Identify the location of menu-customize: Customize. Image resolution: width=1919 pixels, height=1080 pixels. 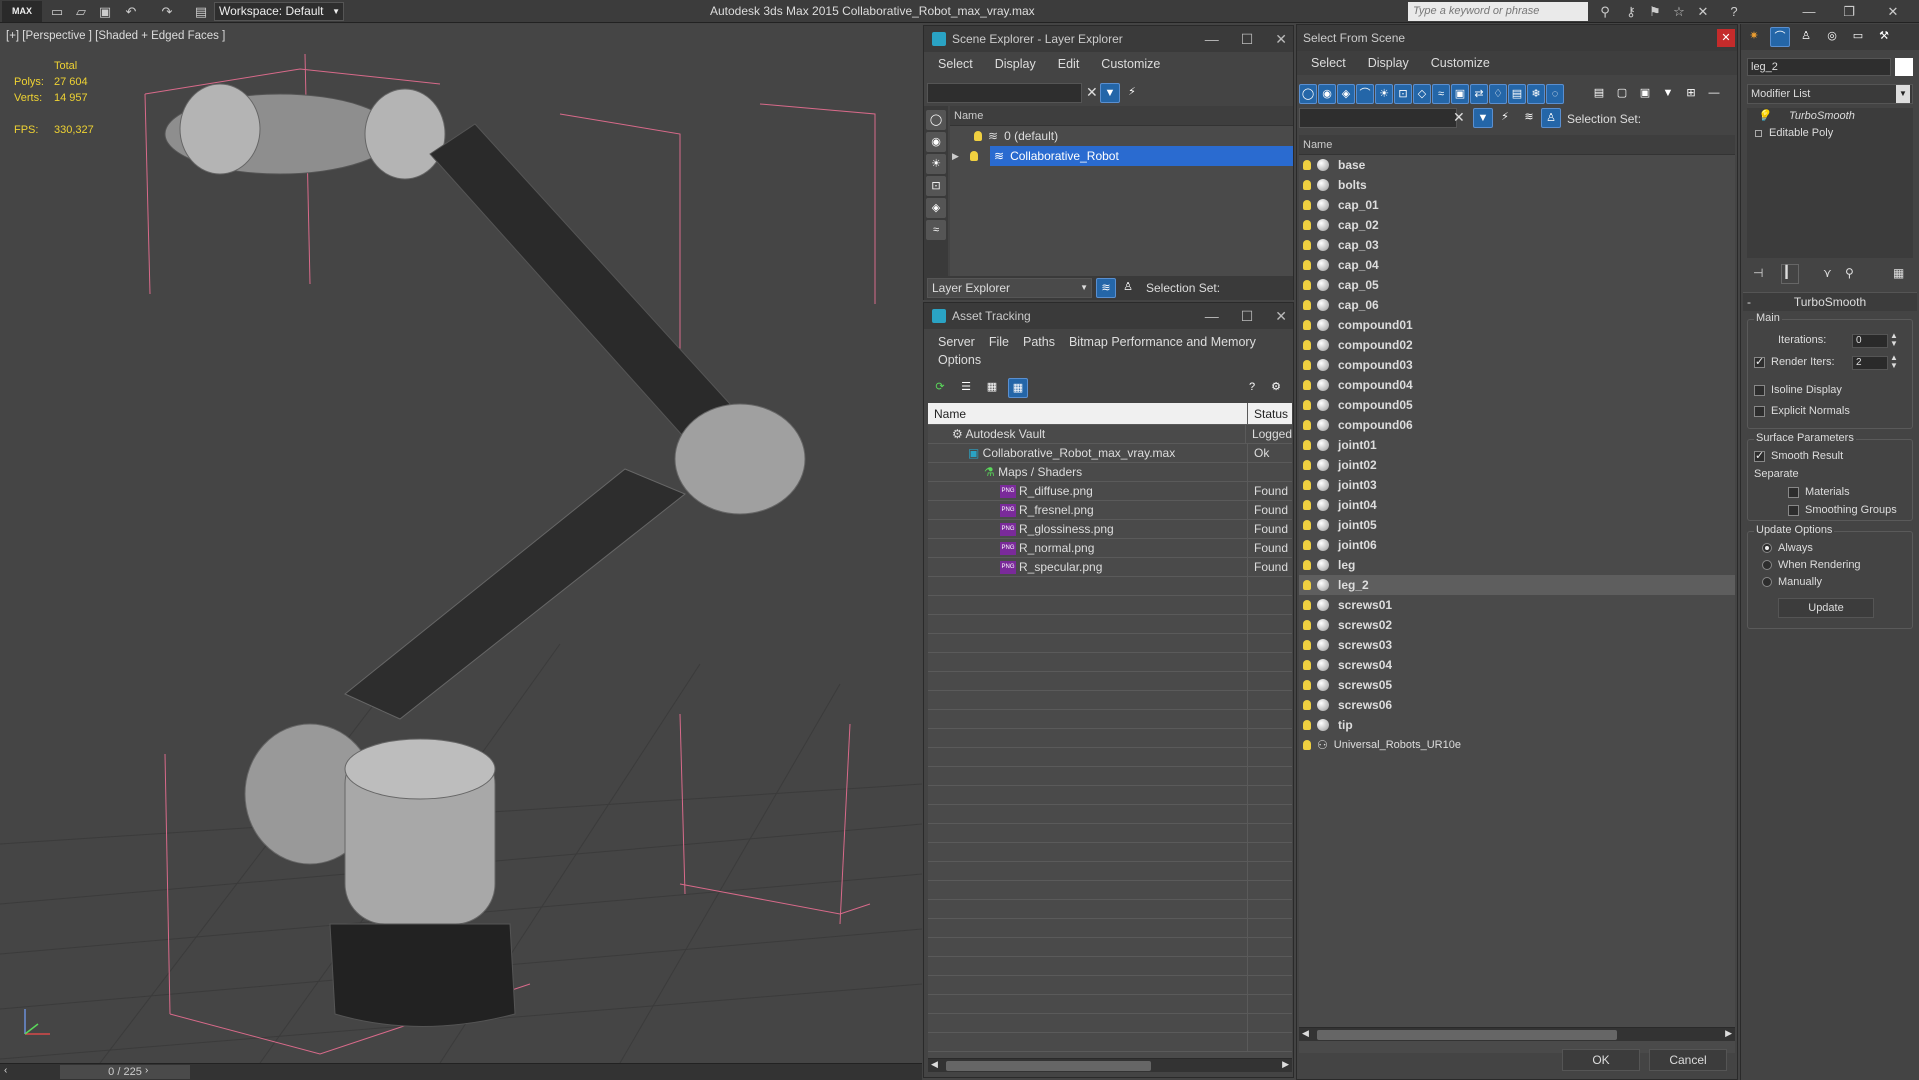
(1460, 63).